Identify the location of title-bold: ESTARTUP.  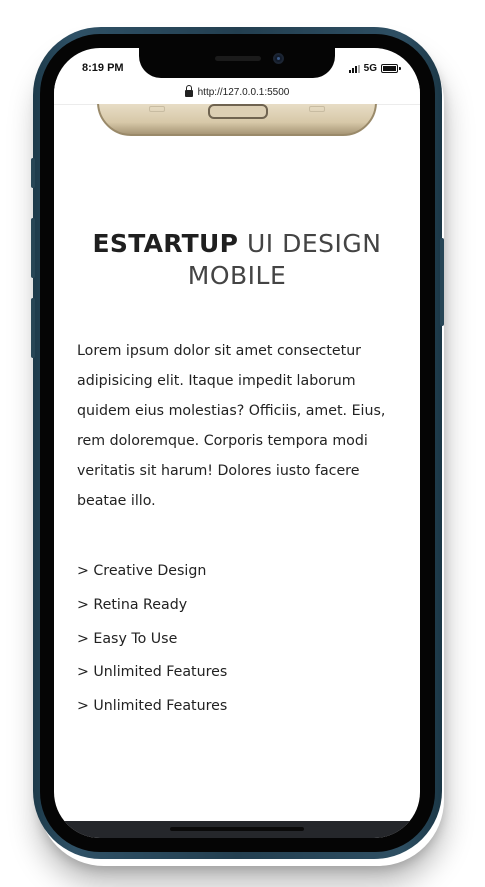
(165, 243).